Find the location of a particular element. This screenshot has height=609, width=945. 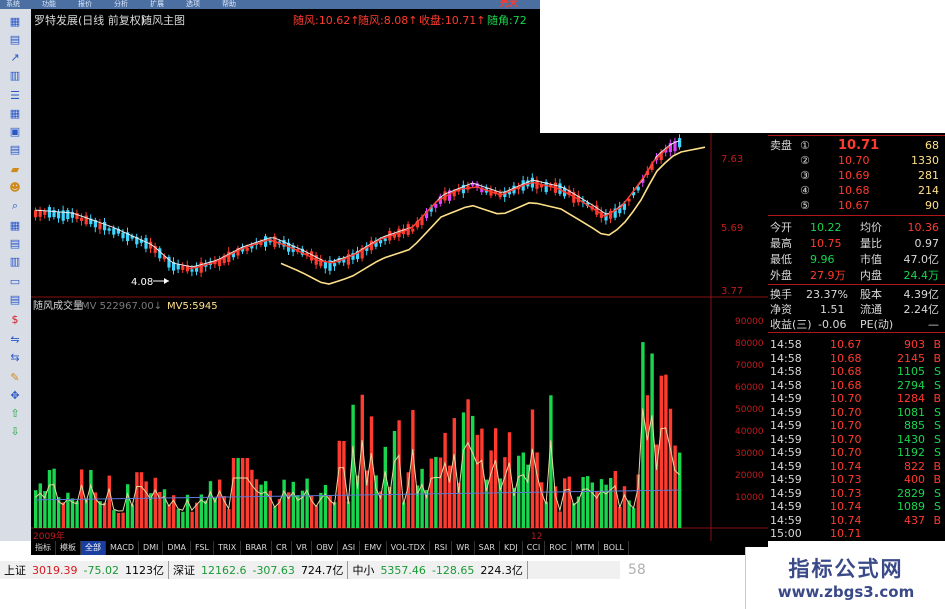

indicator-tab: 模板 is located at coordinates (68, 548).